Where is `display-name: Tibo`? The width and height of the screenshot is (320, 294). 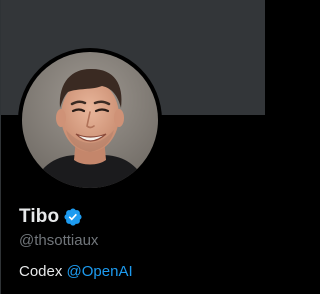
display-name: Tibo is located at coordinates (39, 216).